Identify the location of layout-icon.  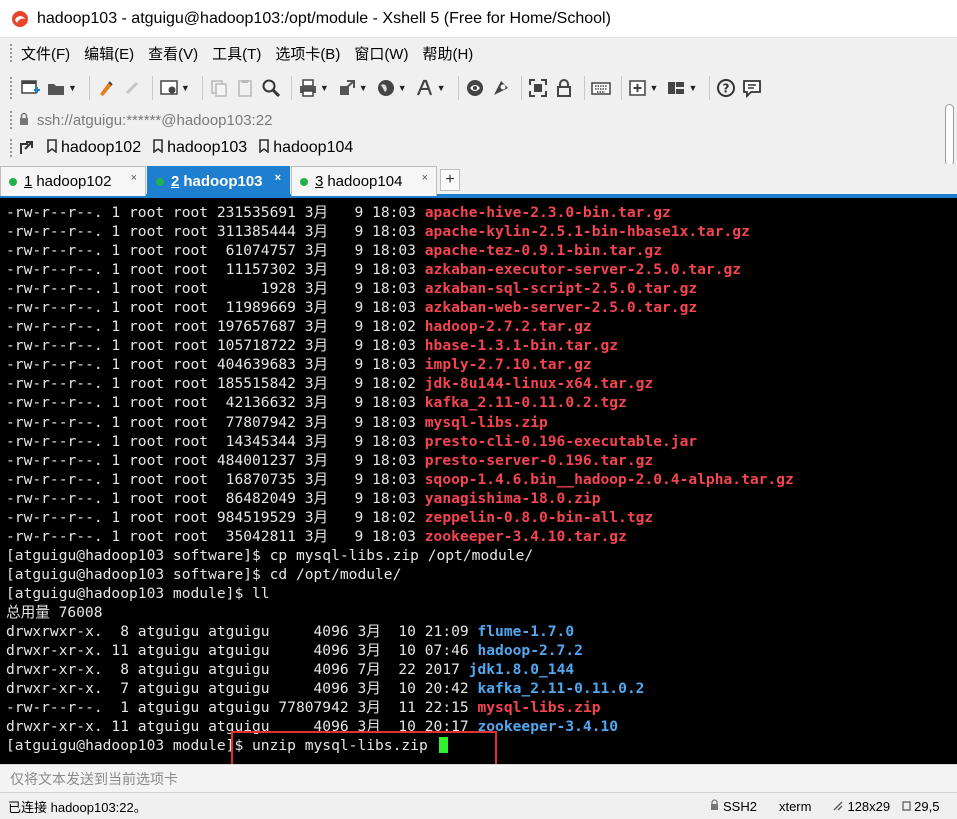
(676, 88).